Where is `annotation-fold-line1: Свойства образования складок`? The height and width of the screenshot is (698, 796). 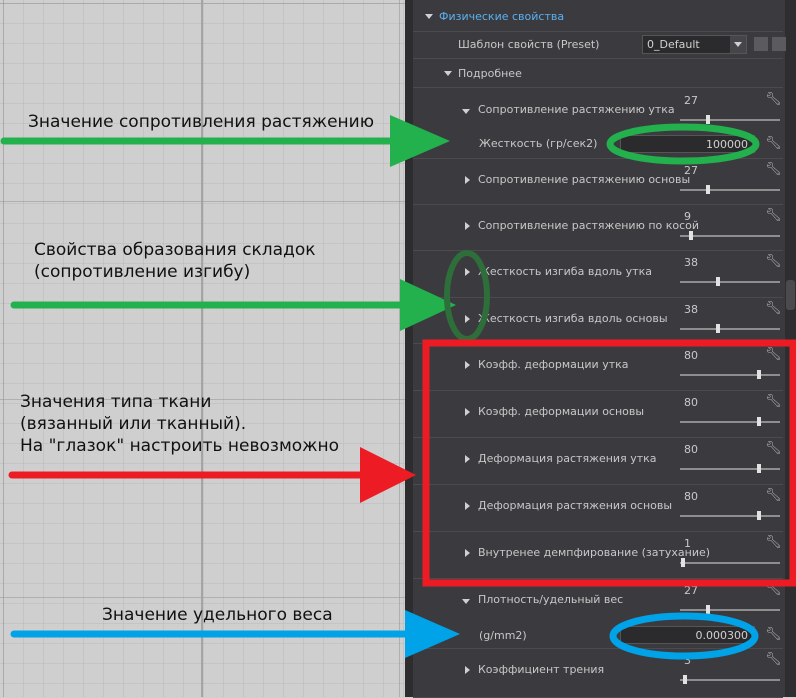 annotation-fold-line1: Свойства образования складок is located at coordinates (175, 250).